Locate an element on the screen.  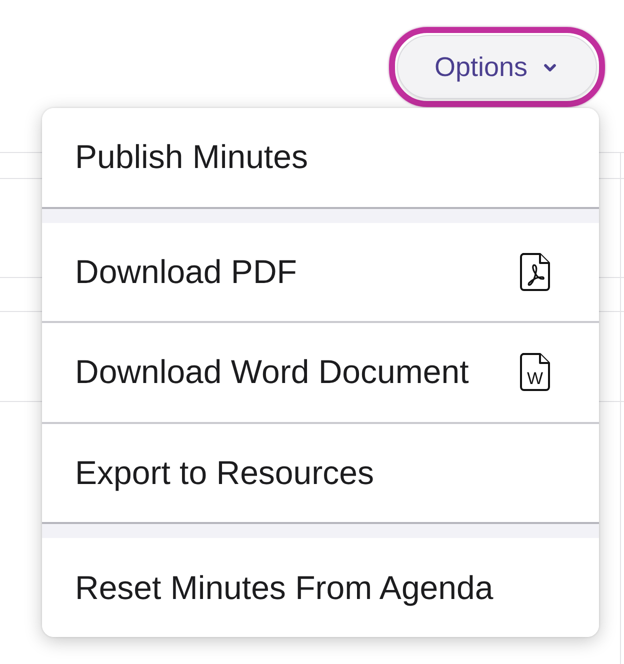
menu-item: Publish Minutes is located at coordinates (320, 157).